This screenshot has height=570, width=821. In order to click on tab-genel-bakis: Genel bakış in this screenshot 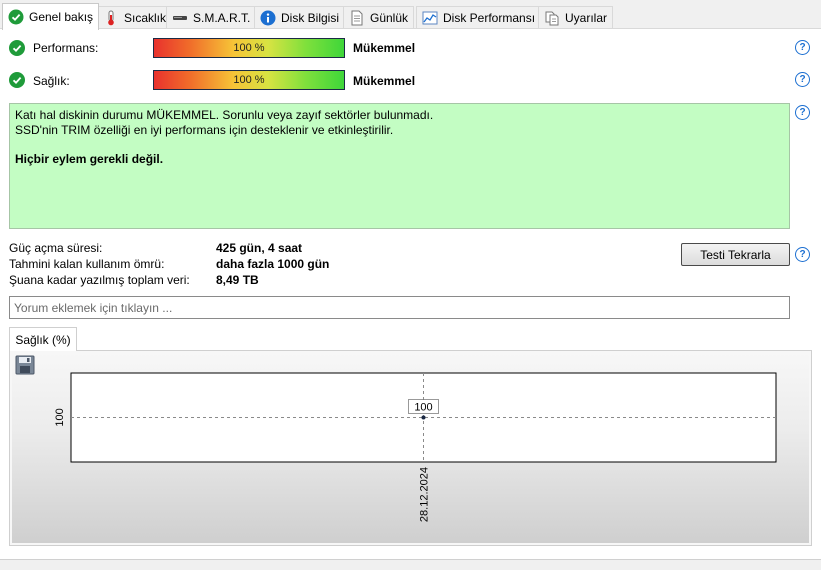, I will do `click(51, 16)`.